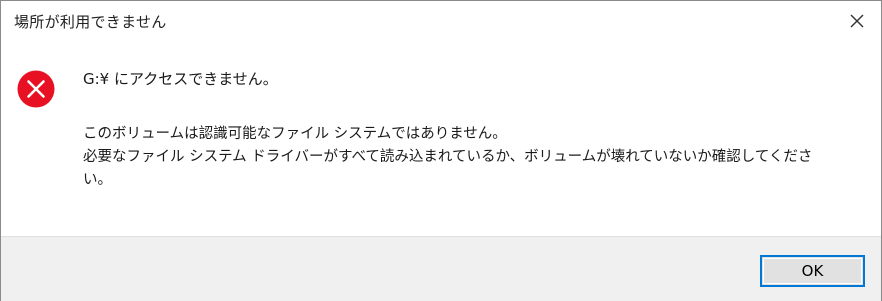  What do you see at coordinates (36, 89) in the screenshot?
I see `error-icon` at bounding box center [36, 89].